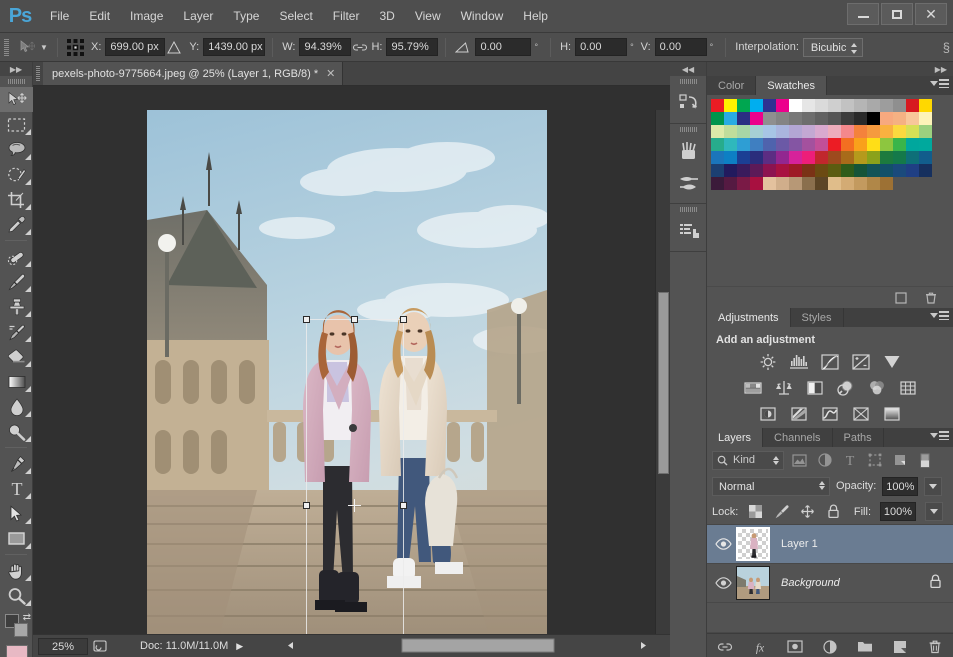  I want to click on new-layer-icon, so click(900, 647).